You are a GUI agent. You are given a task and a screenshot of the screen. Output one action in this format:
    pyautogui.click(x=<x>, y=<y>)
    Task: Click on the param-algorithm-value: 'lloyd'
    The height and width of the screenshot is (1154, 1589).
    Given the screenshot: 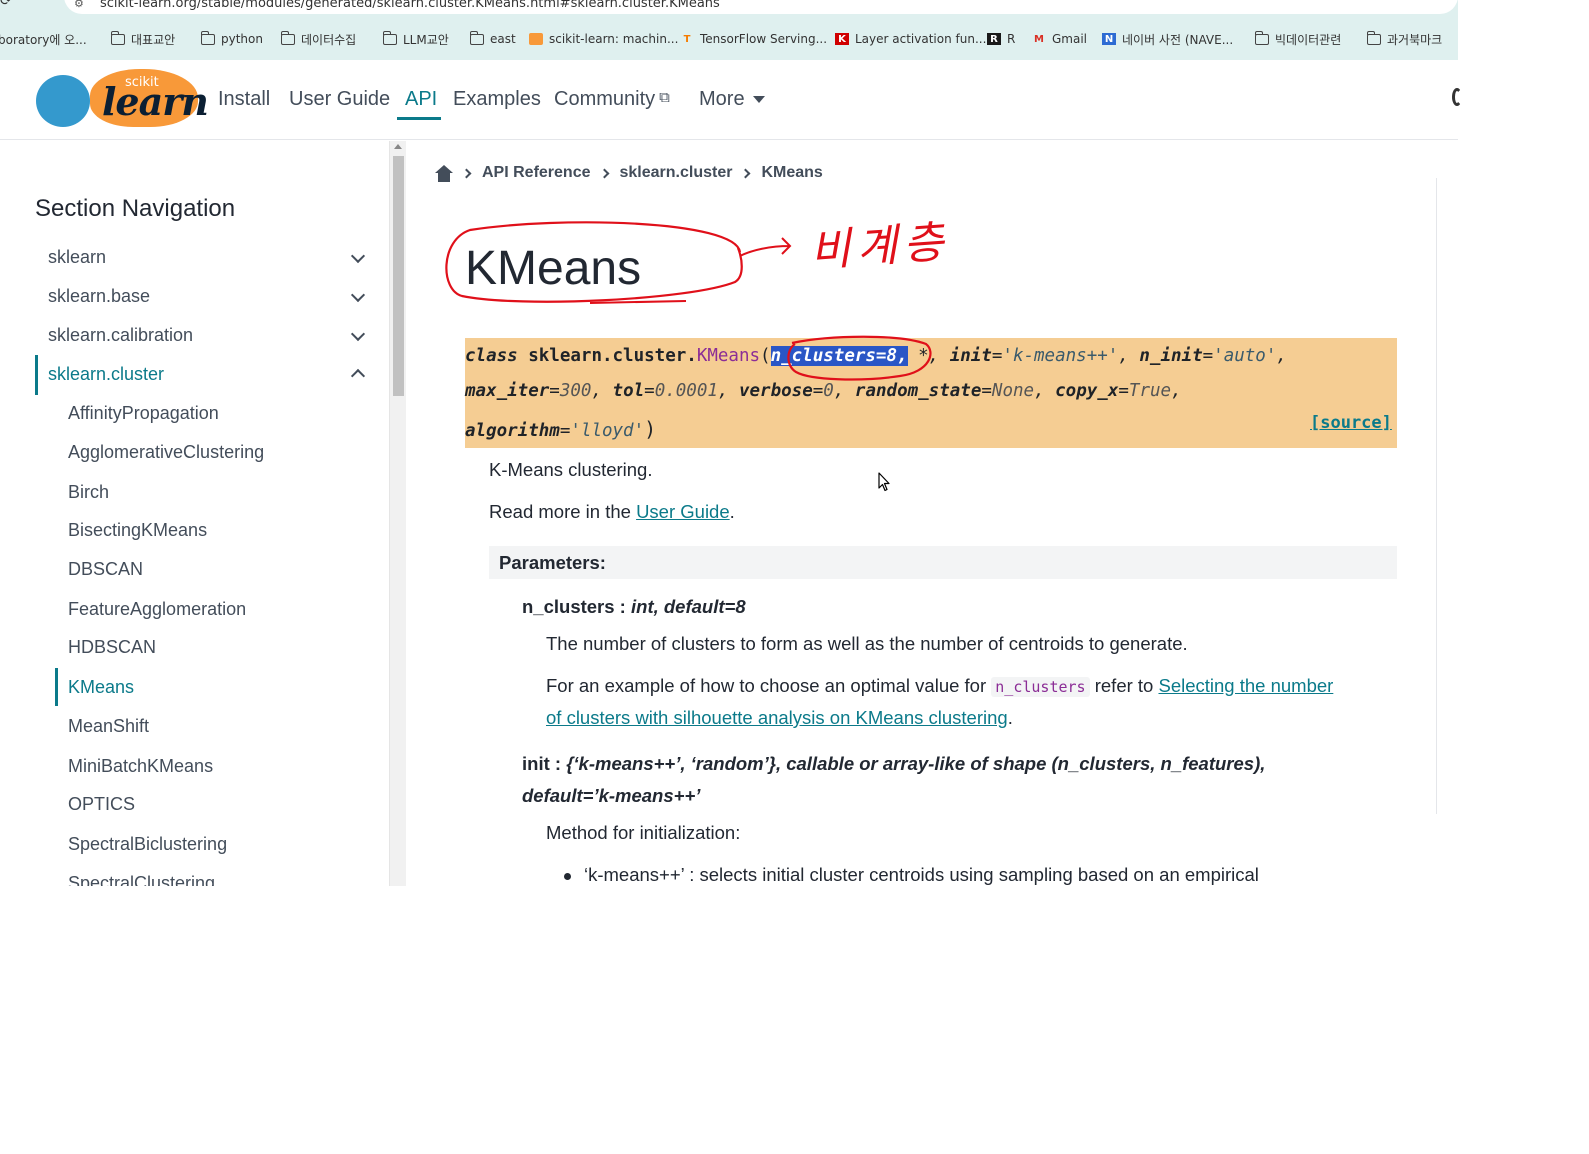 What is the action you would take?
    pyautogui.click(x=607, y=431)
    